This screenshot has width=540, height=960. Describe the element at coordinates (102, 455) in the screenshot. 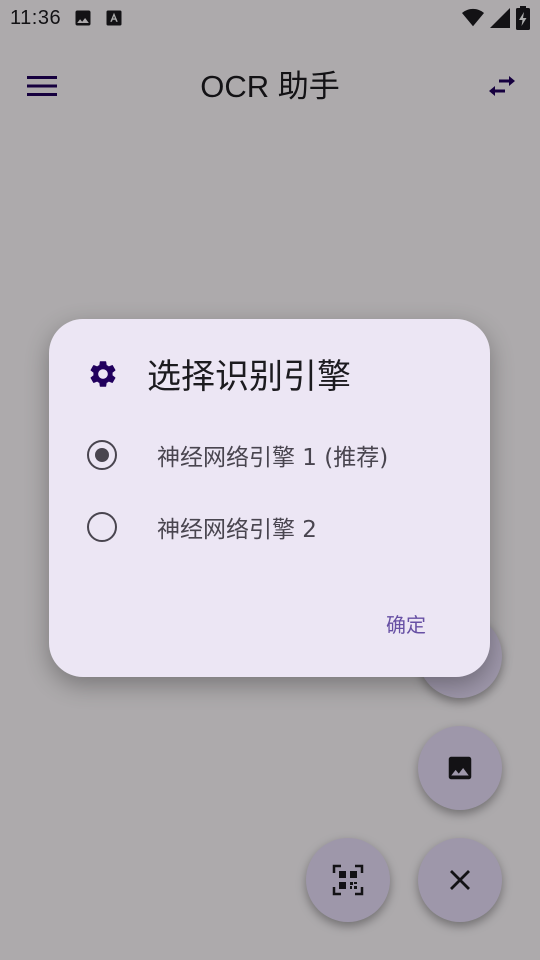

I see `radio-button-selected` at that location.